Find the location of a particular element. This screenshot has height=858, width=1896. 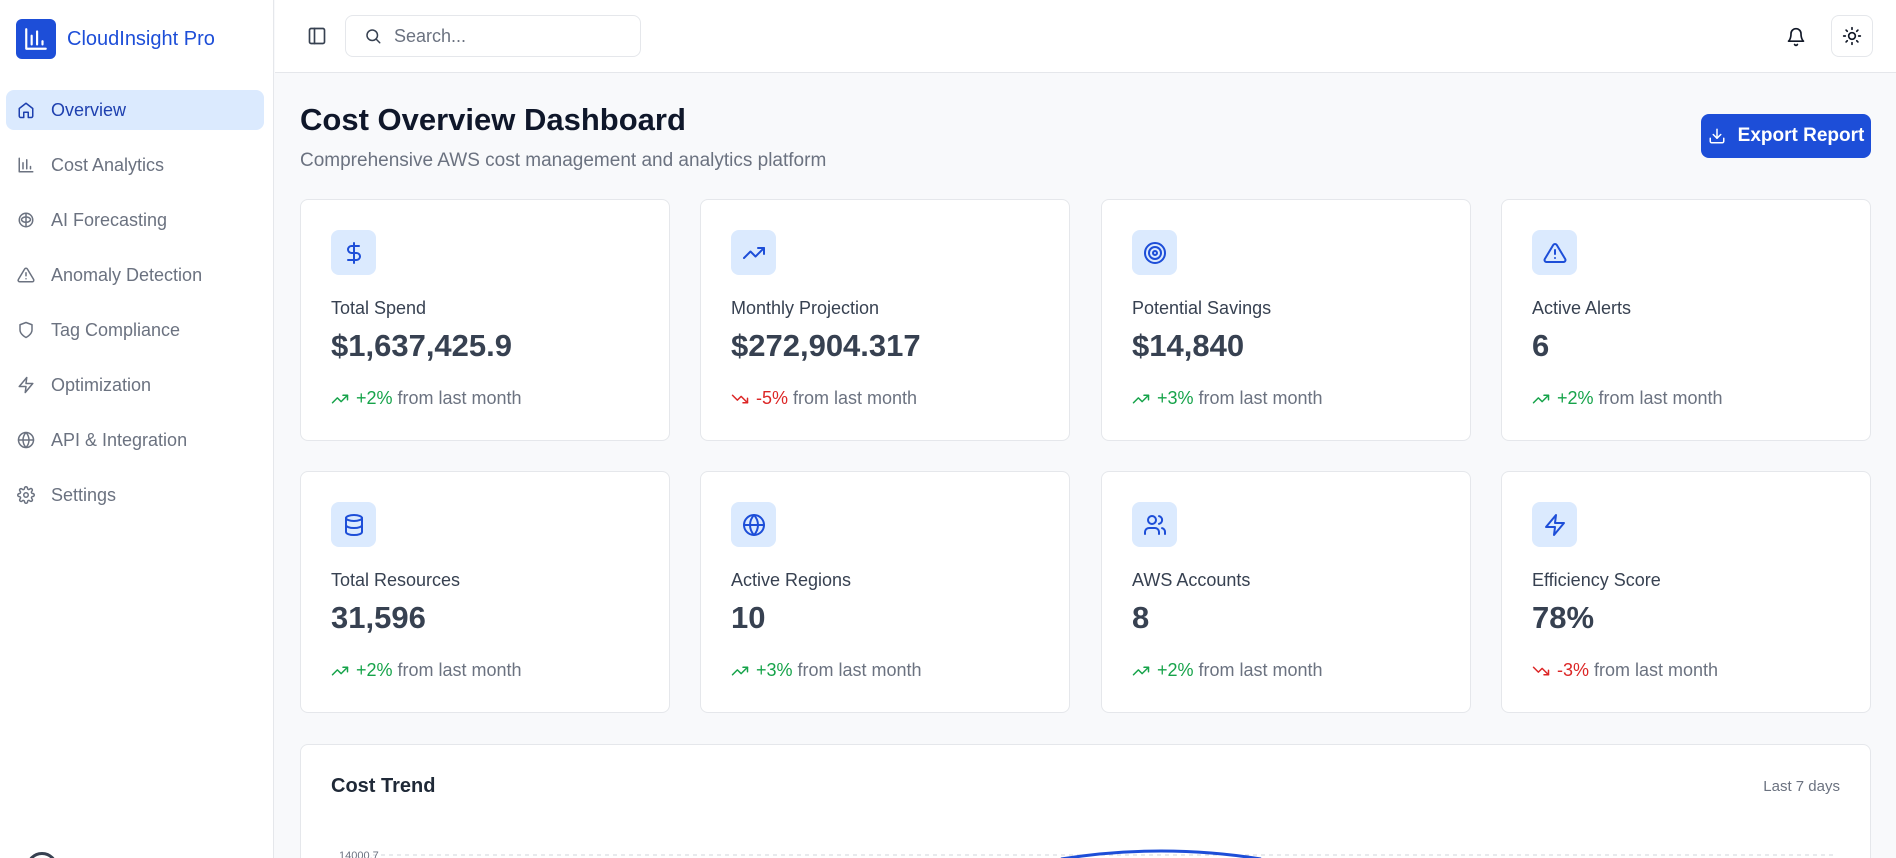

sidebar-item-tag-compliance: Tag Compliance is located at coordinates (135, 330).